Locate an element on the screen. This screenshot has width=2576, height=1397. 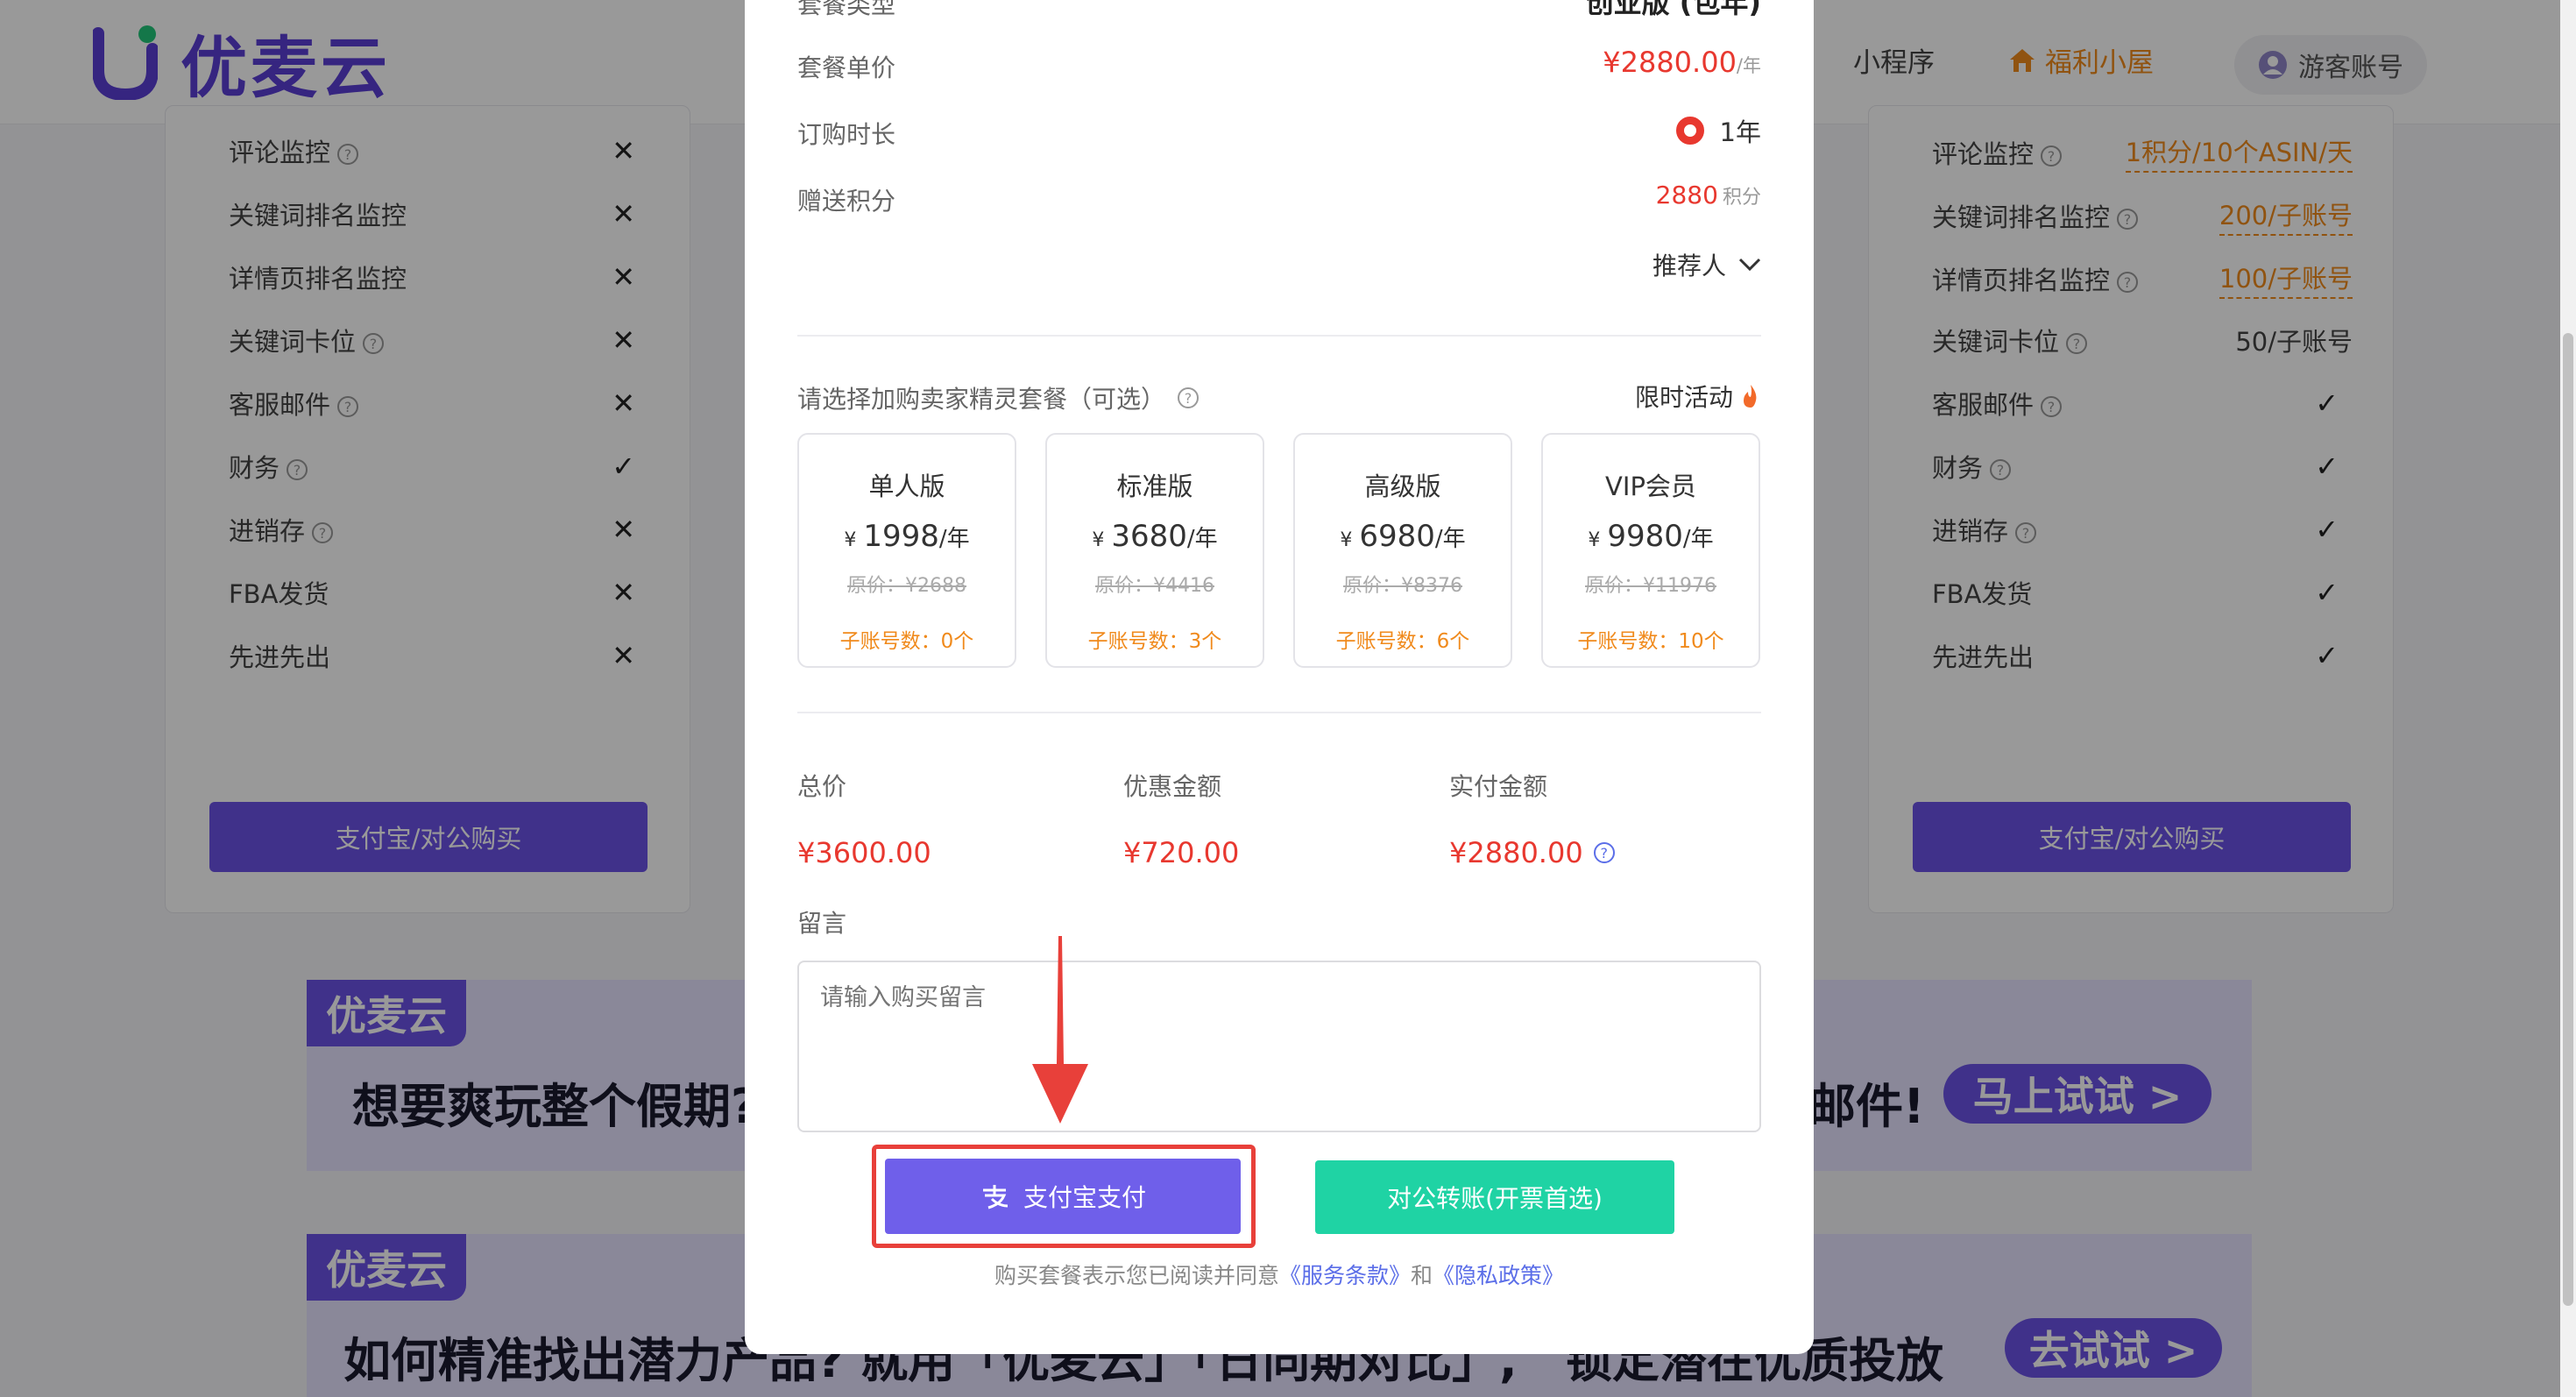
addon-plan-card: 单人版 ¥1998/年原价：¥2688 子账号数：0个 is located at coordinates (906, 550).